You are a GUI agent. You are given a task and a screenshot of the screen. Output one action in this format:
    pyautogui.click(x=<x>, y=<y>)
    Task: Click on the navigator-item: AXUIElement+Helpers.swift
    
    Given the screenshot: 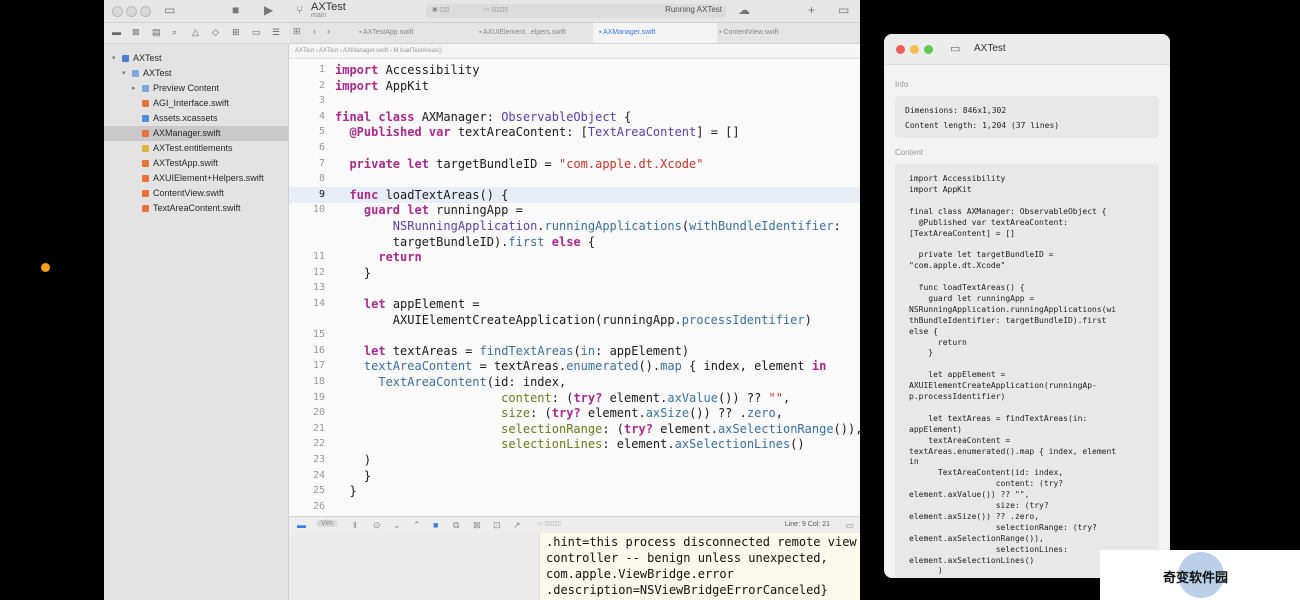 What is the action you would take?
    pyautogui.click(x=196, y=178)
    